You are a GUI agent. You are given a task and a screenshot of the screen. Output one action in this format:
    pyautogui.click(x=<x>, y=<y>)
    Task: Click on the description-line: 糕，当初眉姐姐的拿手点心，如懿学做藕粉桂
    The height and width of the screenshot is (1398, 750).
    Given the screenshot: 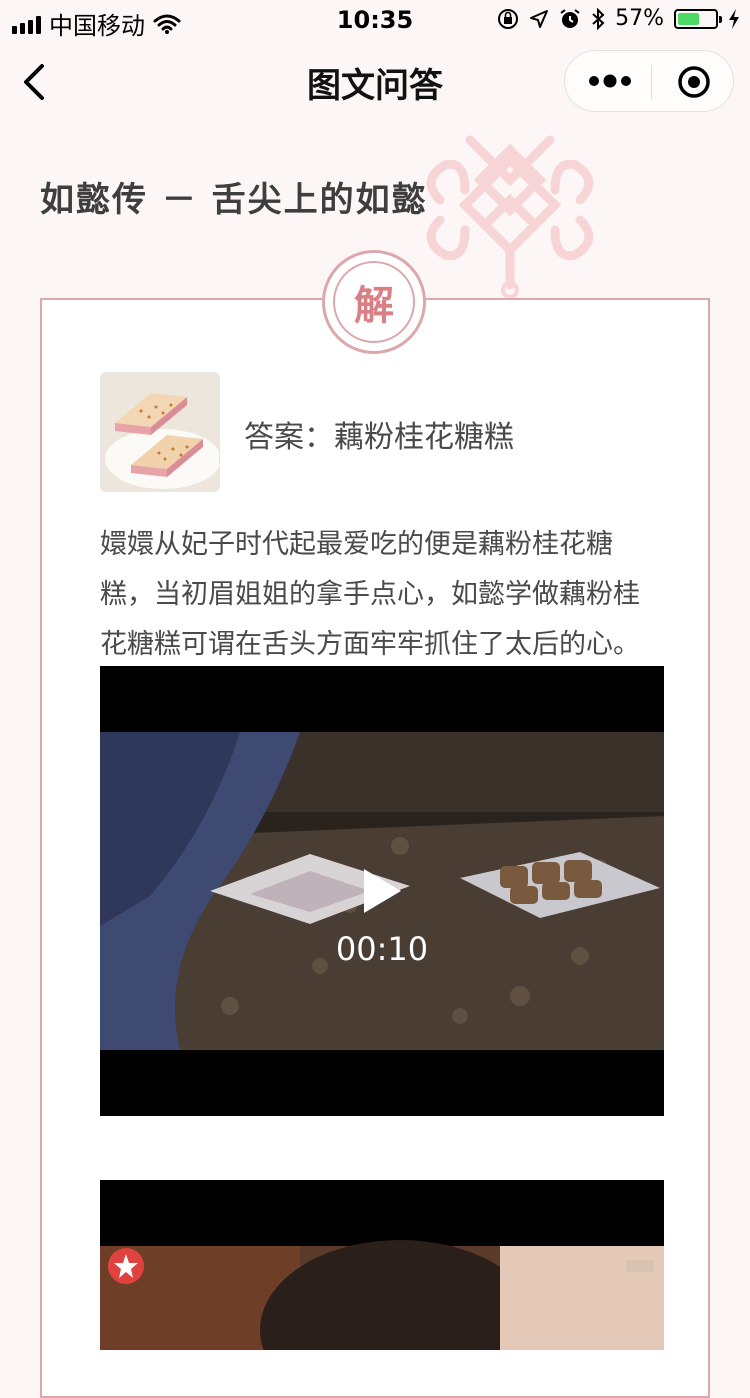 What is the action you would take?
    pyautogui.click(x=370, y=594)
    